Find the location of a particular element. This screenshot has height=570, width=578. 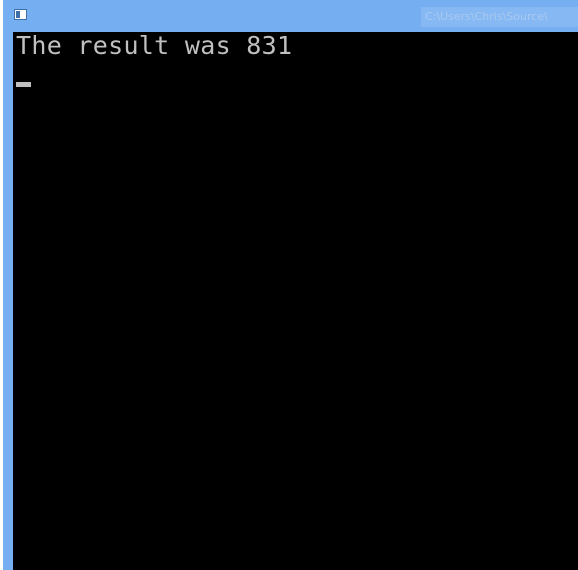

text-cursor is located at coordinates (23, 84).